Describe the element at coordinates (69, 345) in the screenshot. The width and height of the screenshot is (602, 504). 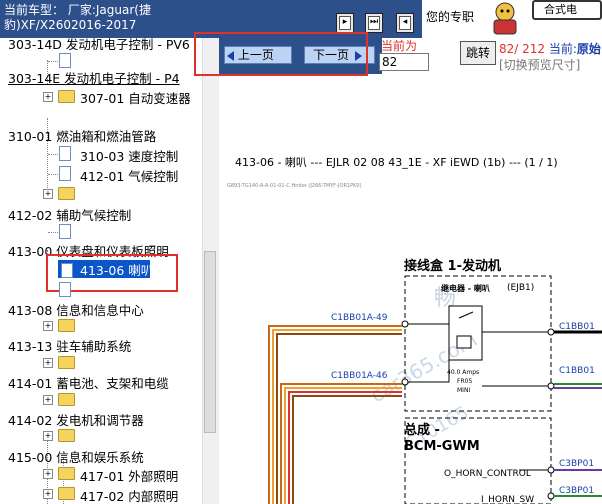
I see `tree-item-413-13: 413-13 驻车辅助系统` at that location.